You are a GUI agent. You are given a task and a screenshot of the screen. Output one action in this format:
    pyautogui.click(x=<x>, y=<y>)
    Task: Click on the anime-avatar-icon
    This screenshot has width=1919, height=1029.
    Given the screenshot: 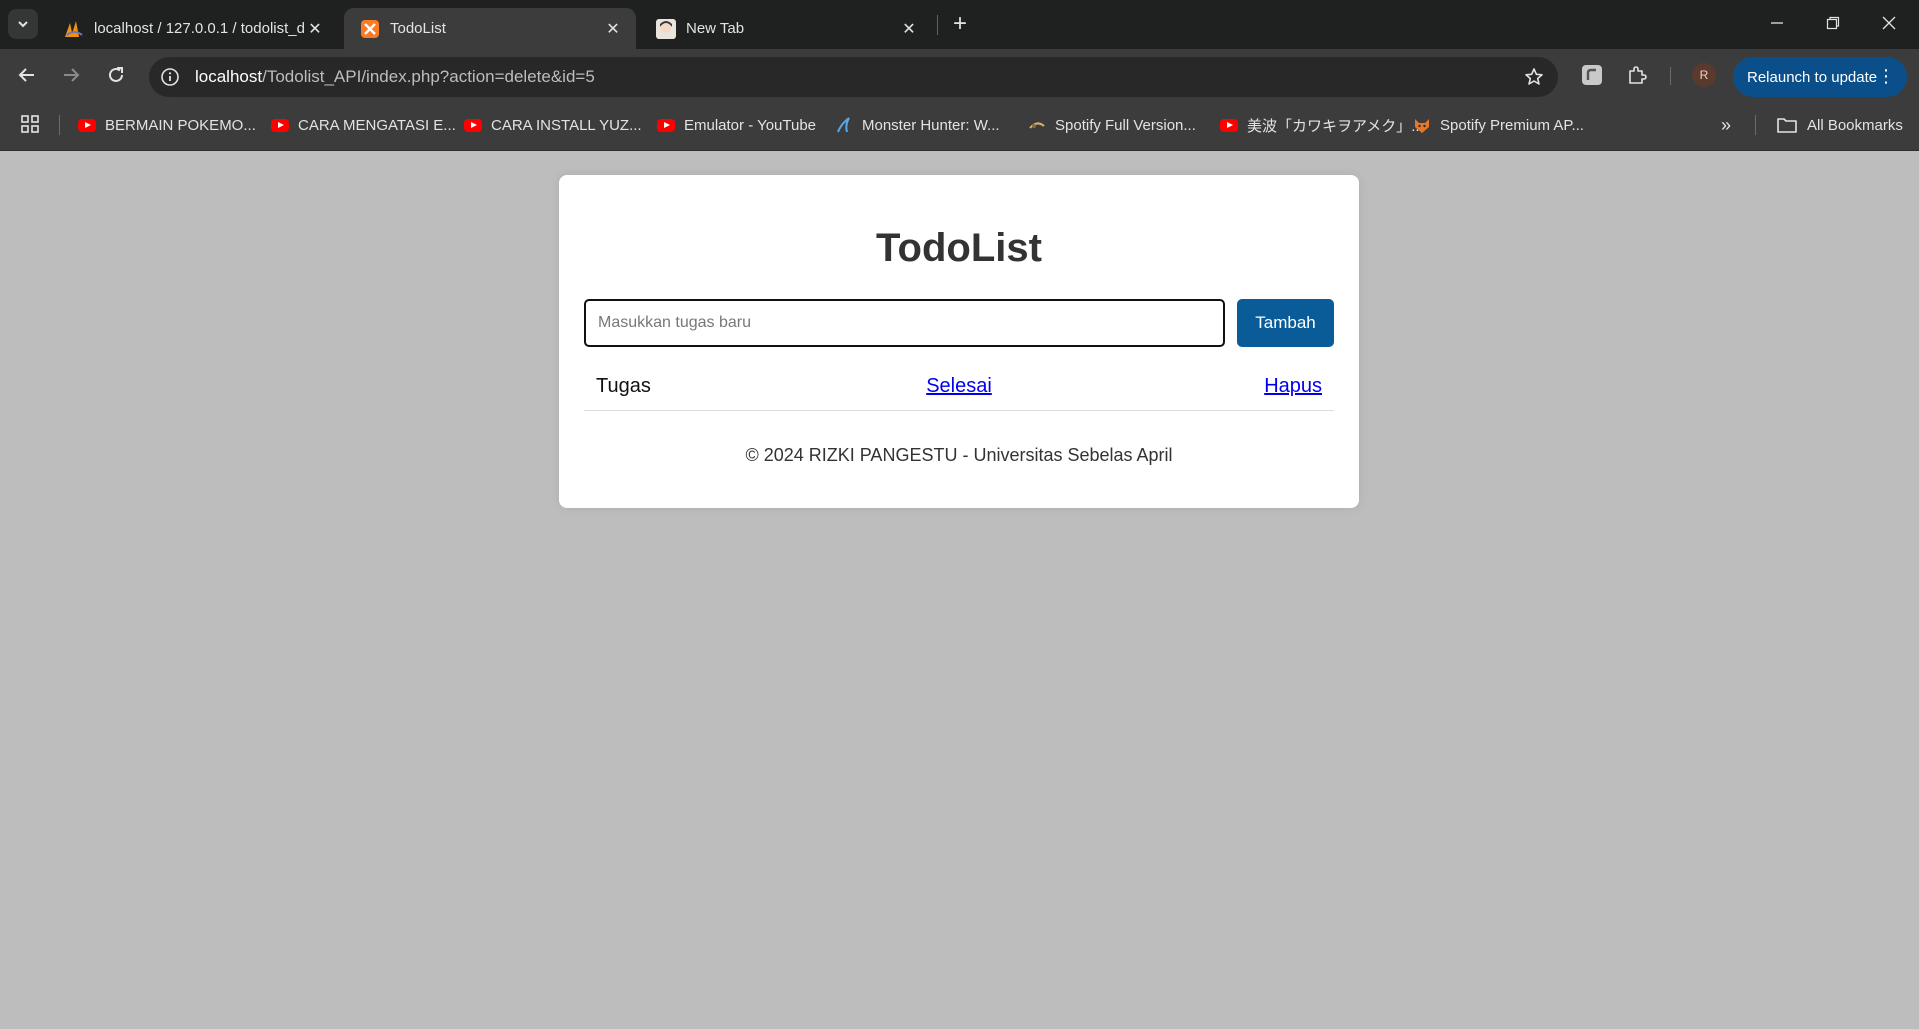 What is the action you would take?
    pyautogui.click(x=666, y=28)
    